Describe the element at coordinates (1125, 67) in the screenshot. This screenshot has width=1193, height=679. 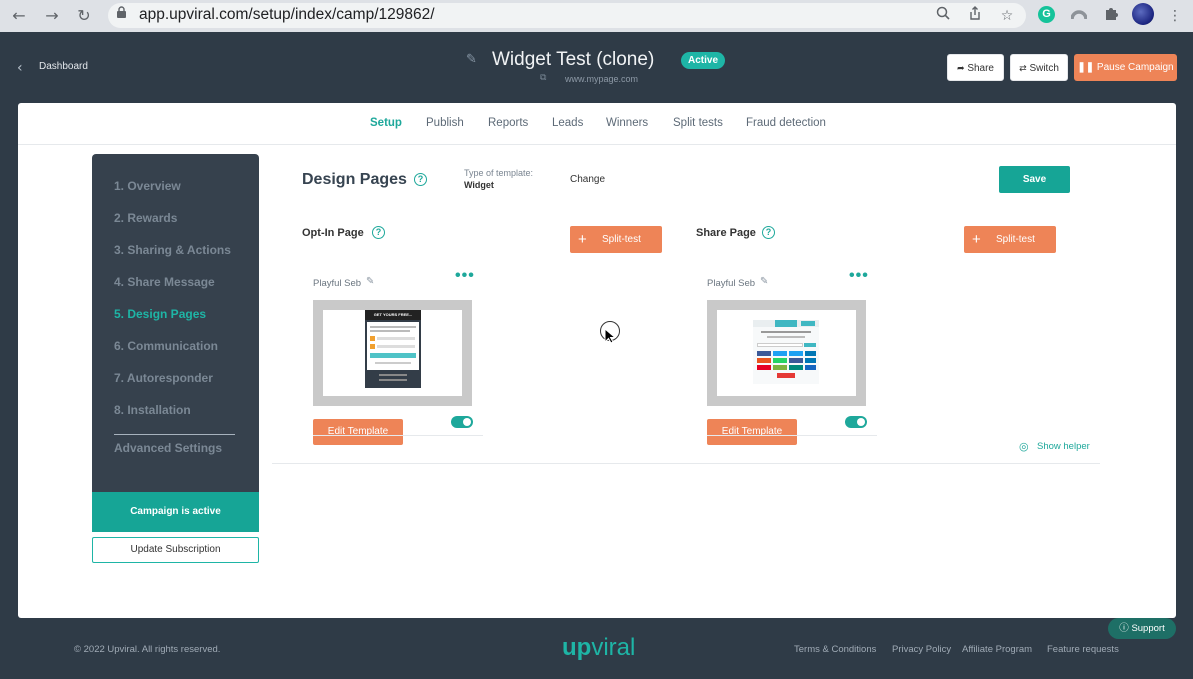
I see `pause-campaign-button: ❚❚ Pause Campaign` at that location.